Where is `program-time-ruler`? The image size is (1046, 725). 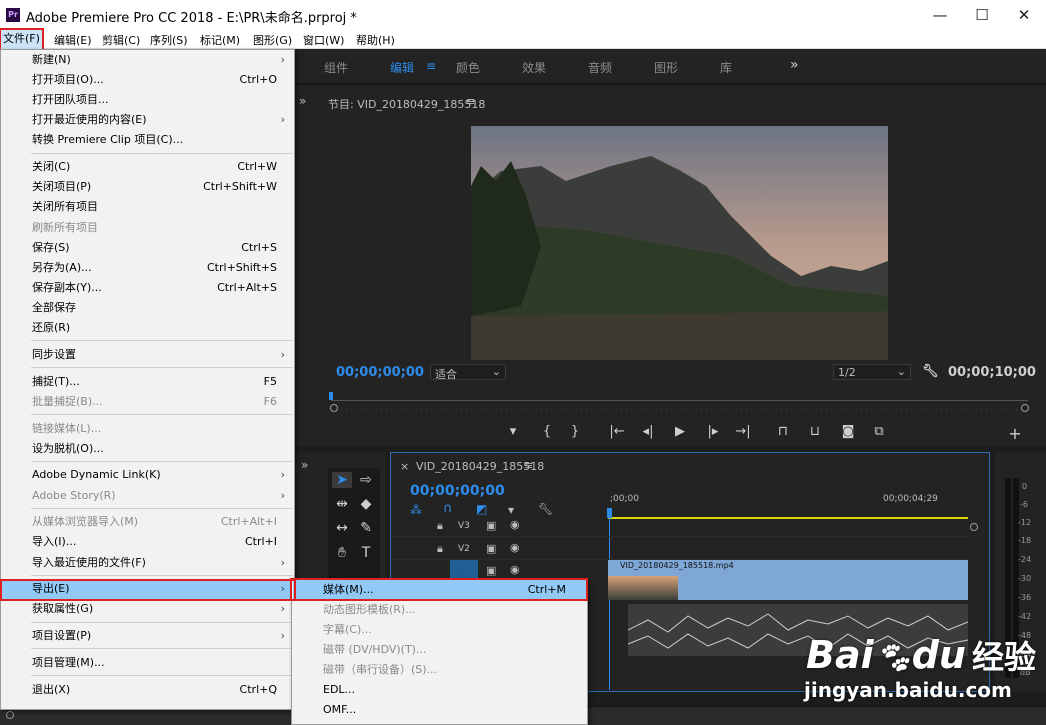
program-time-ruler is located at coordinates (679, 405).